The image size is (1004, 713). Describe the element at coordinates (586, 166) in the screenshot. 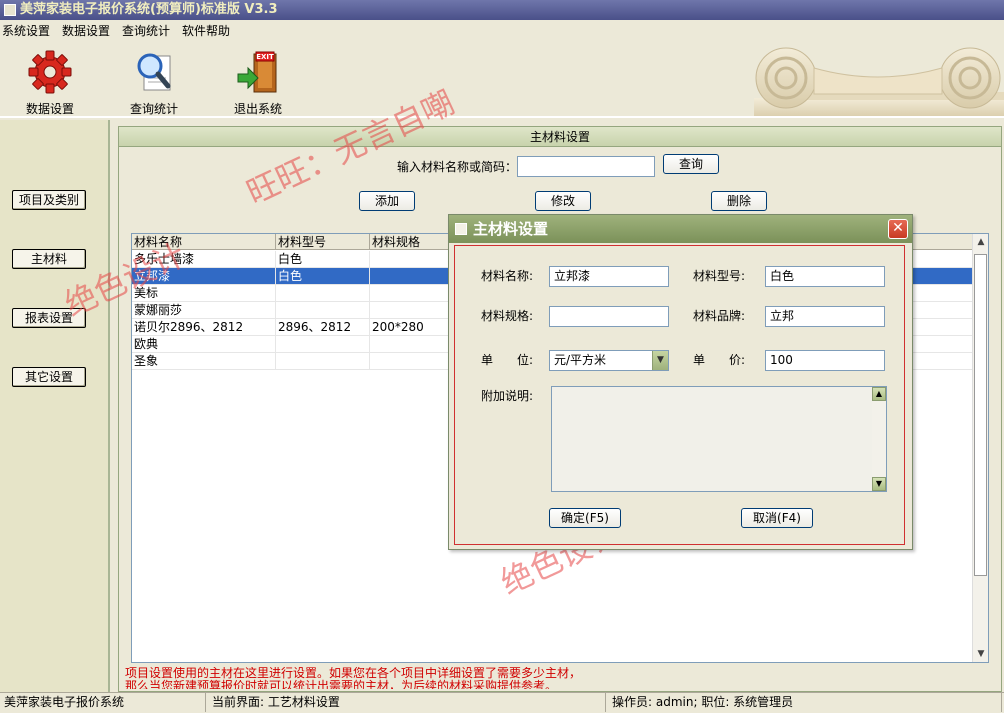

I see `search-input` at that location.